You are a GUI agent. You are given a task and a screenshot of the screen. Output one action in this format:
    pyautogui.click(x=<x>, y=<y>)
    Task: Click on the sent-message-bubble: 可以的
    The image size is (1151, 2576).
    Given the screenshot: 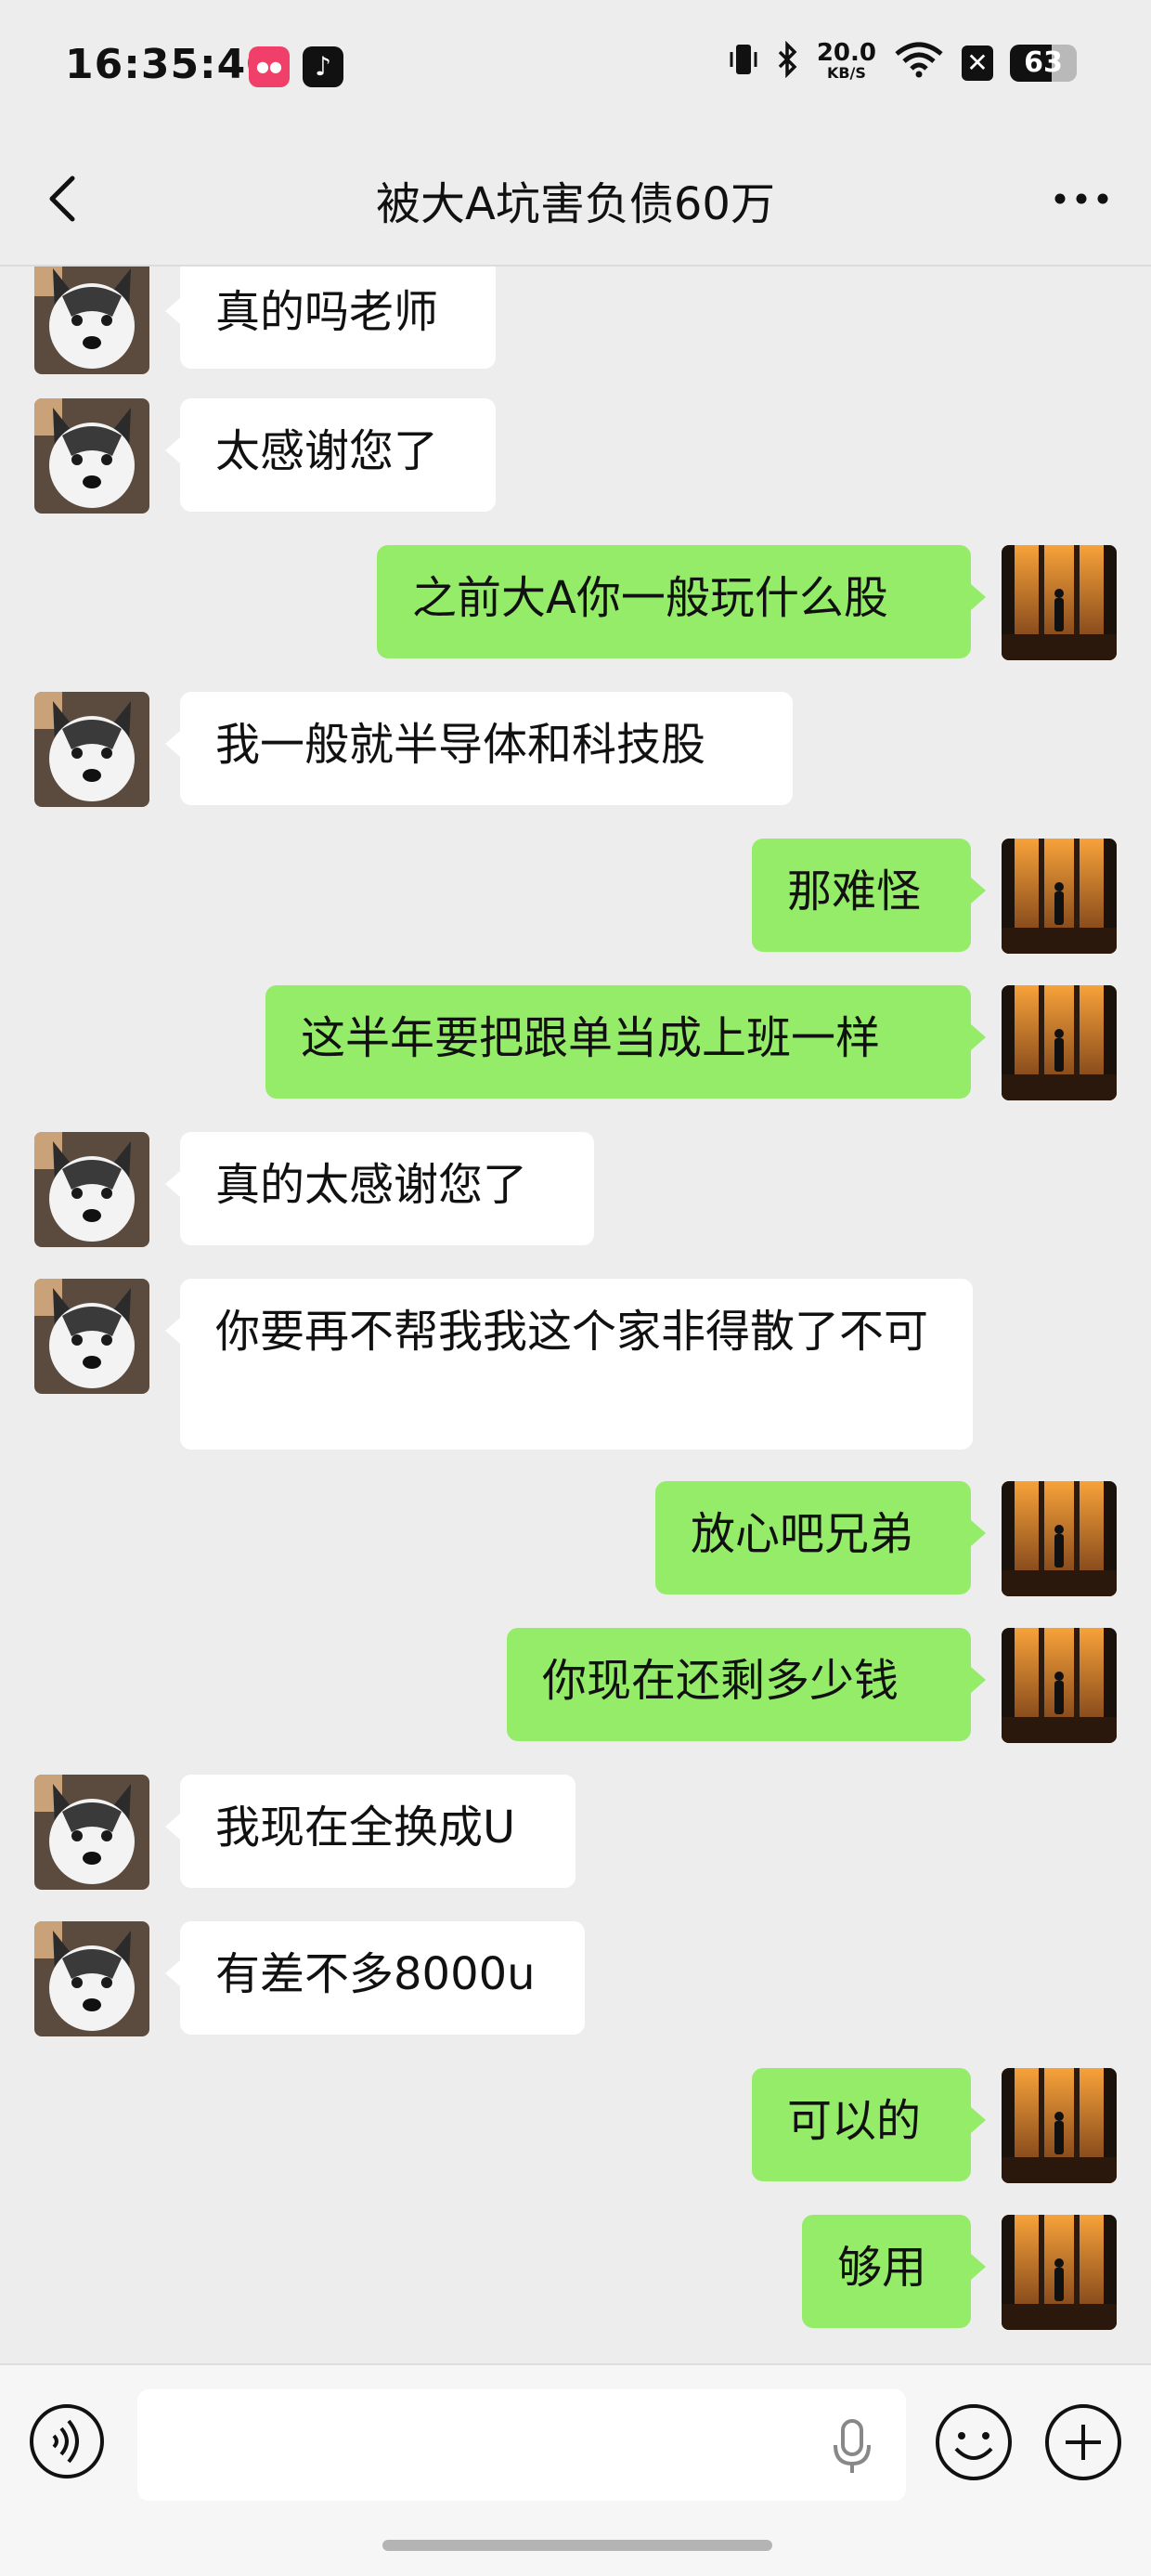 What is the action you would take?
    pyautogui.click(x=869, y=2124)
    